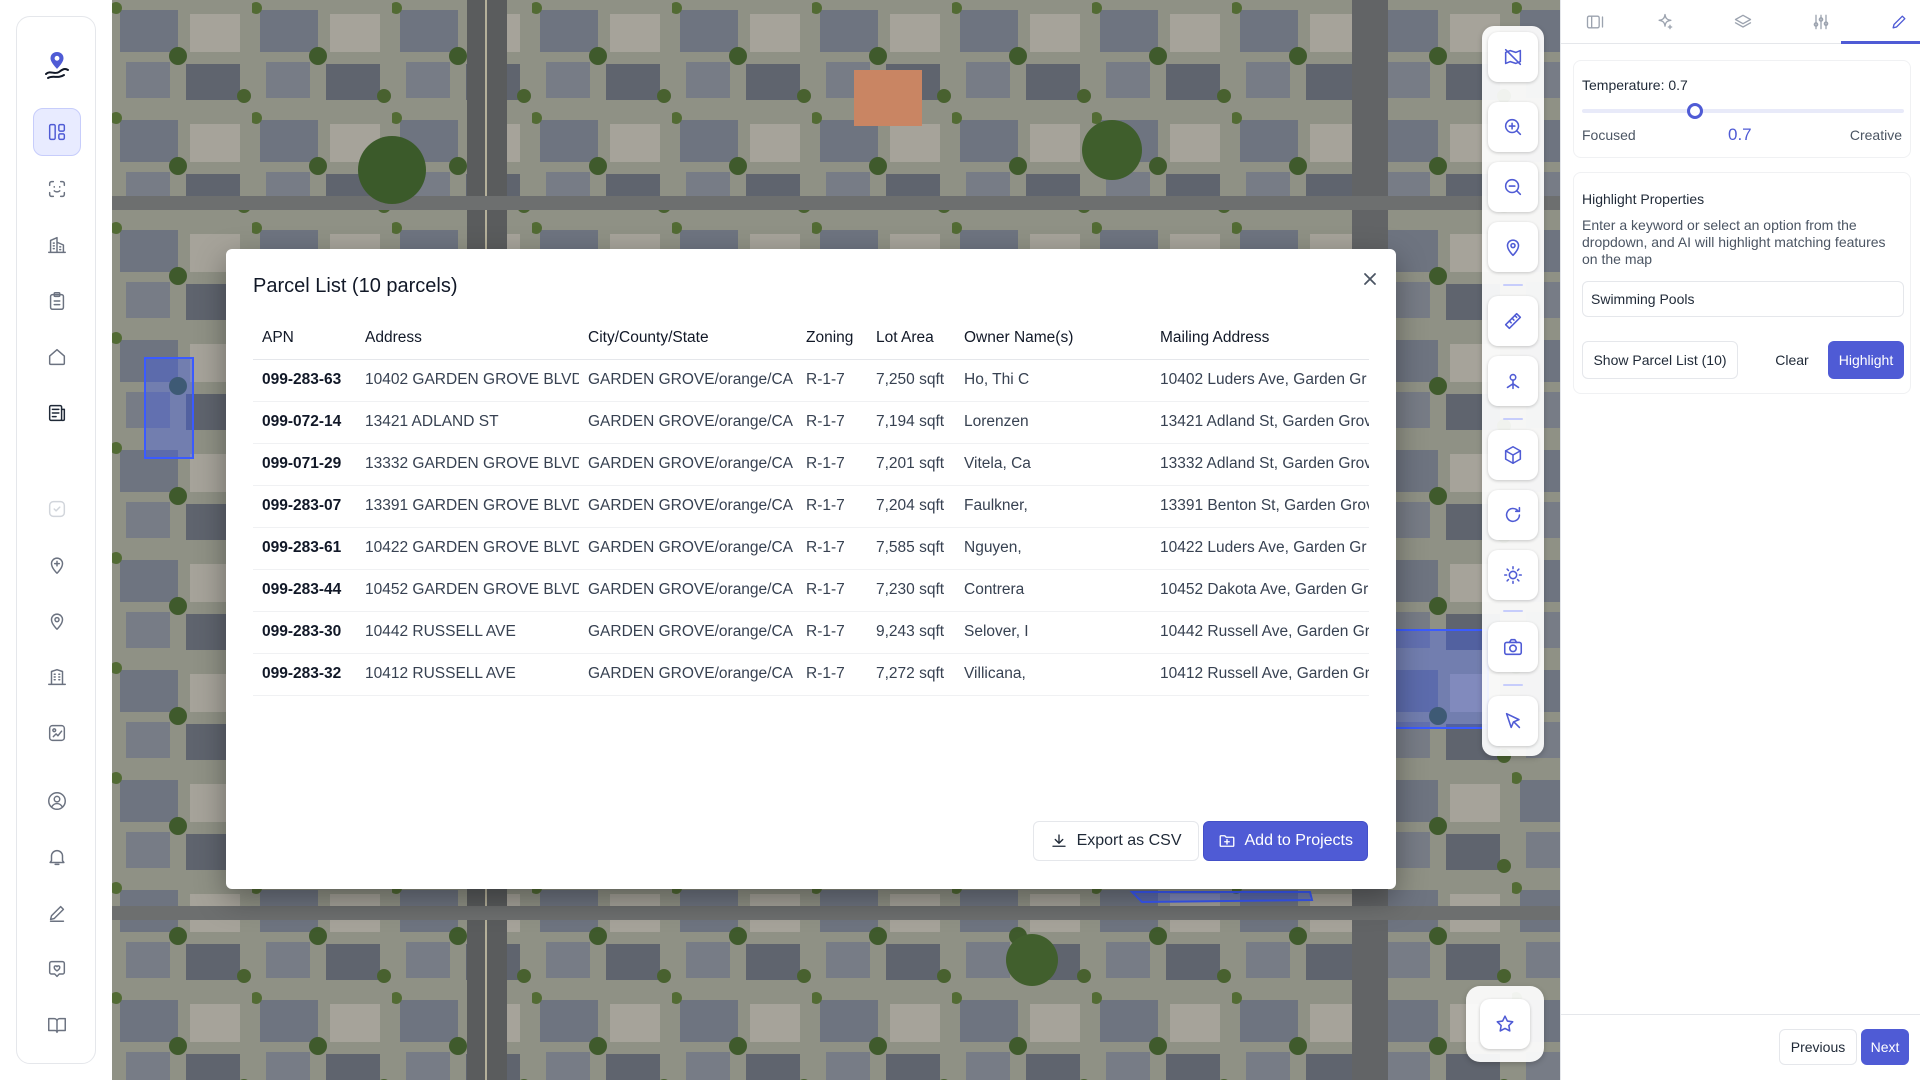 This screenshot has width=1920, height=1080. Describe the element at coordinates (467, 464) in the screenshot. I see `table-cell: 13332 GARDEN GROVE BLVD` at that location.